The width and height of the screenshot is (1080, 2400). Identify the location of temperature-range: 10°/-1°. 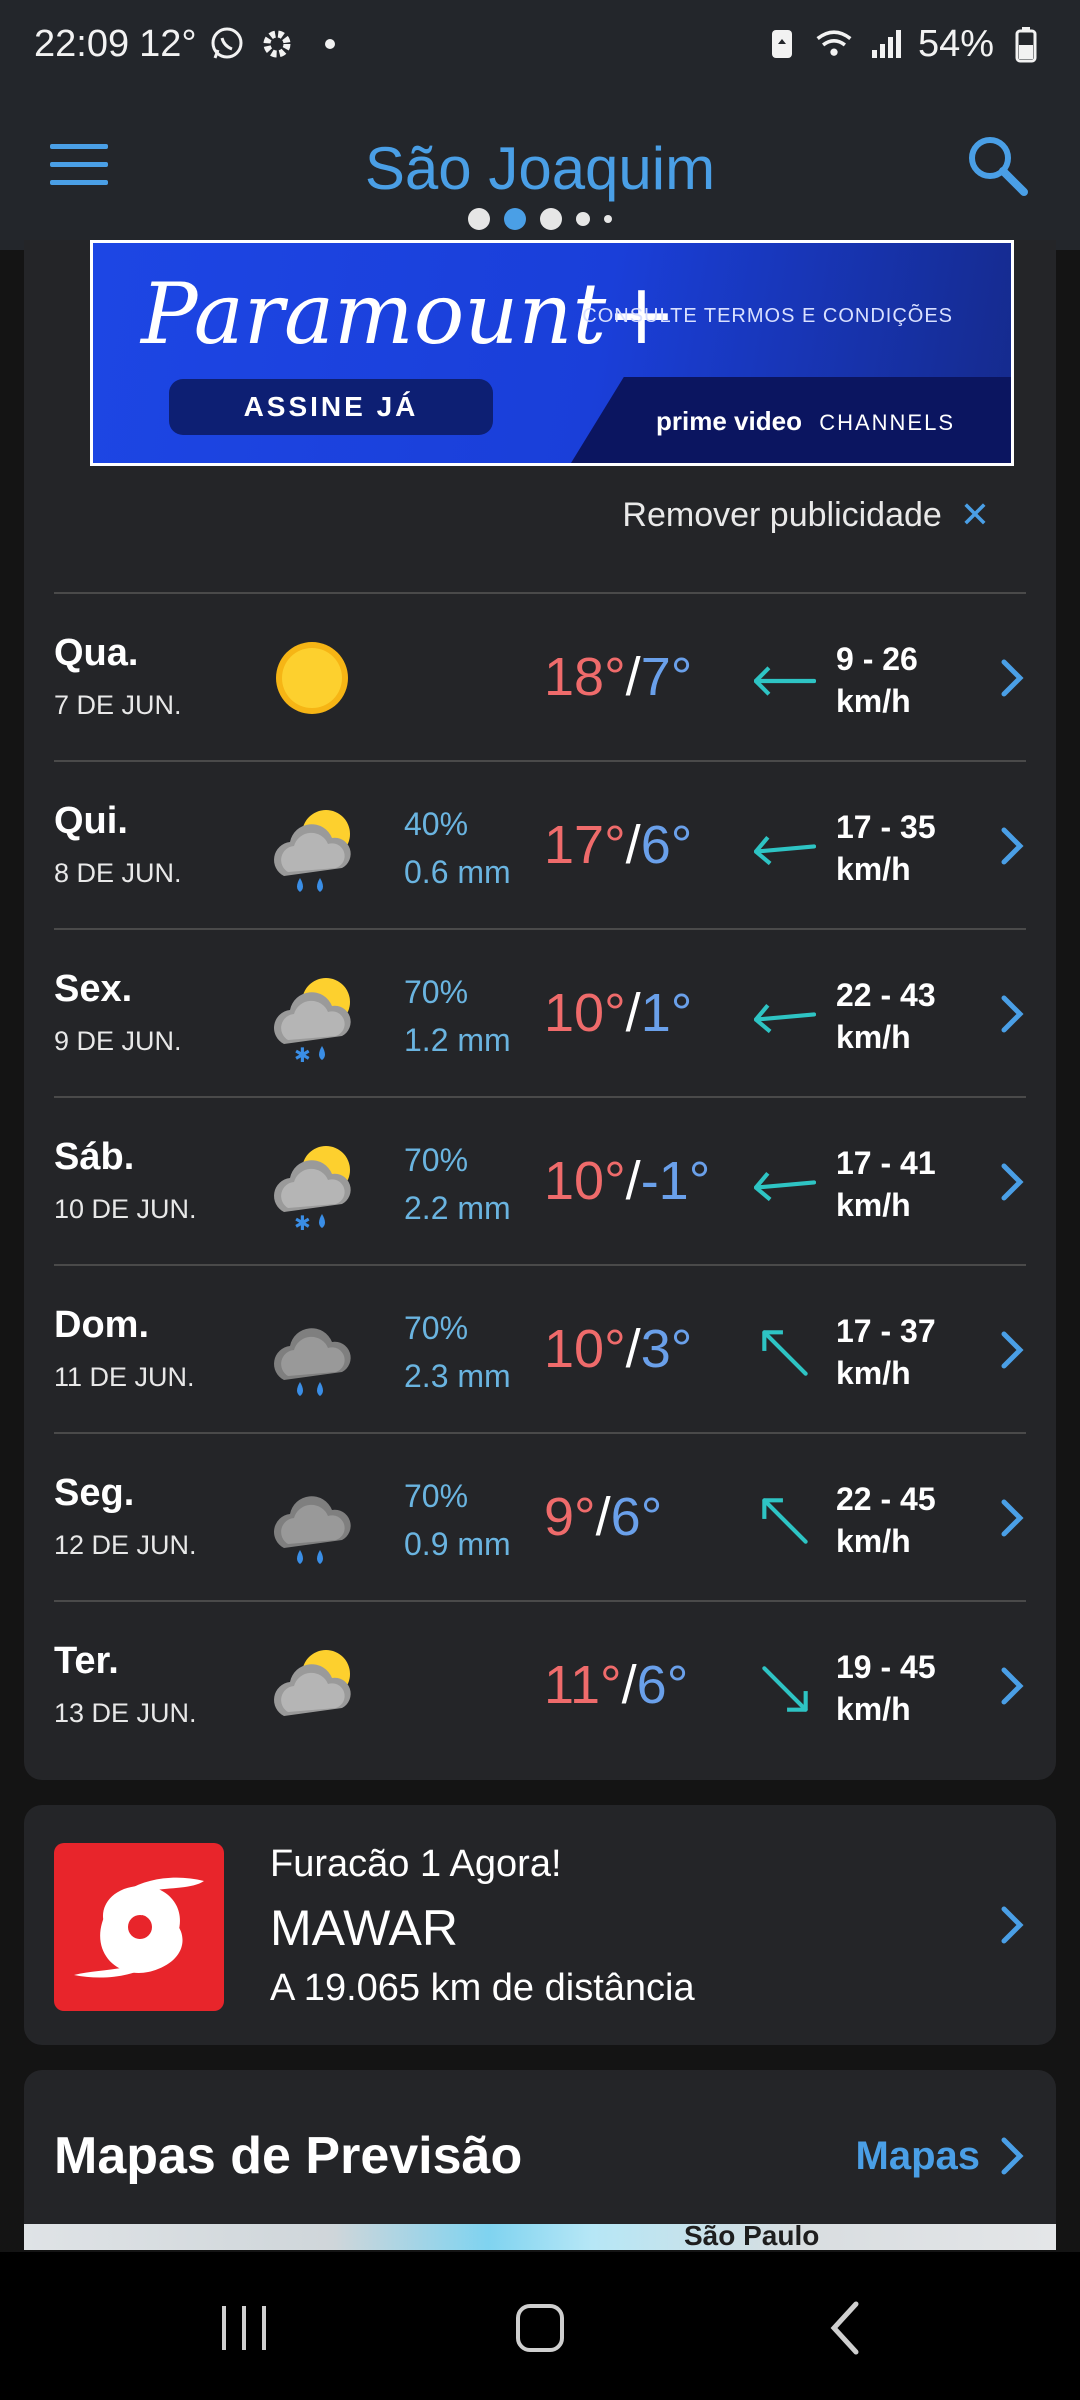
(627, 1181).